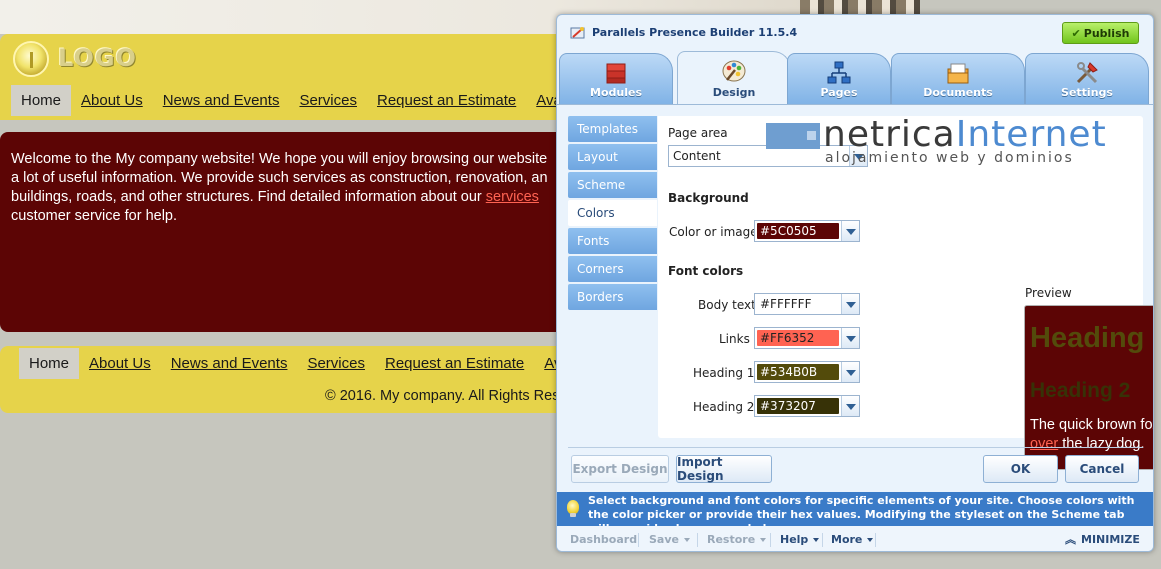 This screenshot has height=569, width=1161. I want to click on tab-settings: Settings, so click(1087, 79).